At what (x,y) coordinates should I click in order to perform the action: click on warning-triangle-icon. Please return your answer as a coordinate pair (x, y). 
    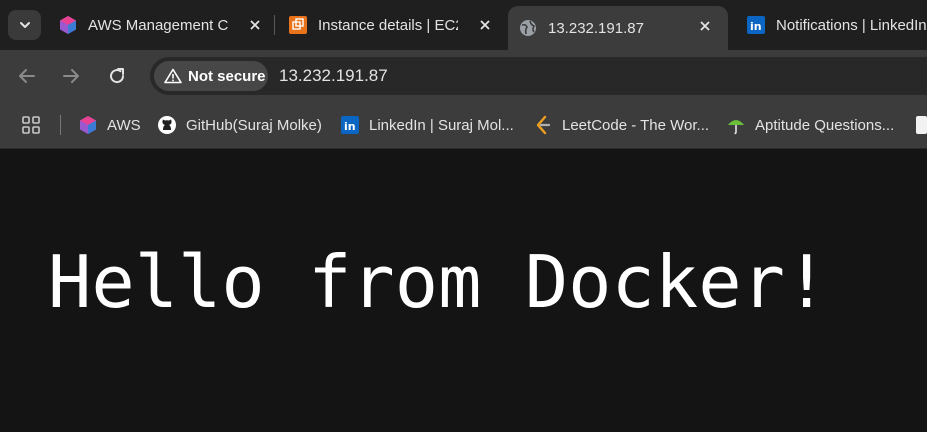
    Looking at the image, I should click on (173, 76).